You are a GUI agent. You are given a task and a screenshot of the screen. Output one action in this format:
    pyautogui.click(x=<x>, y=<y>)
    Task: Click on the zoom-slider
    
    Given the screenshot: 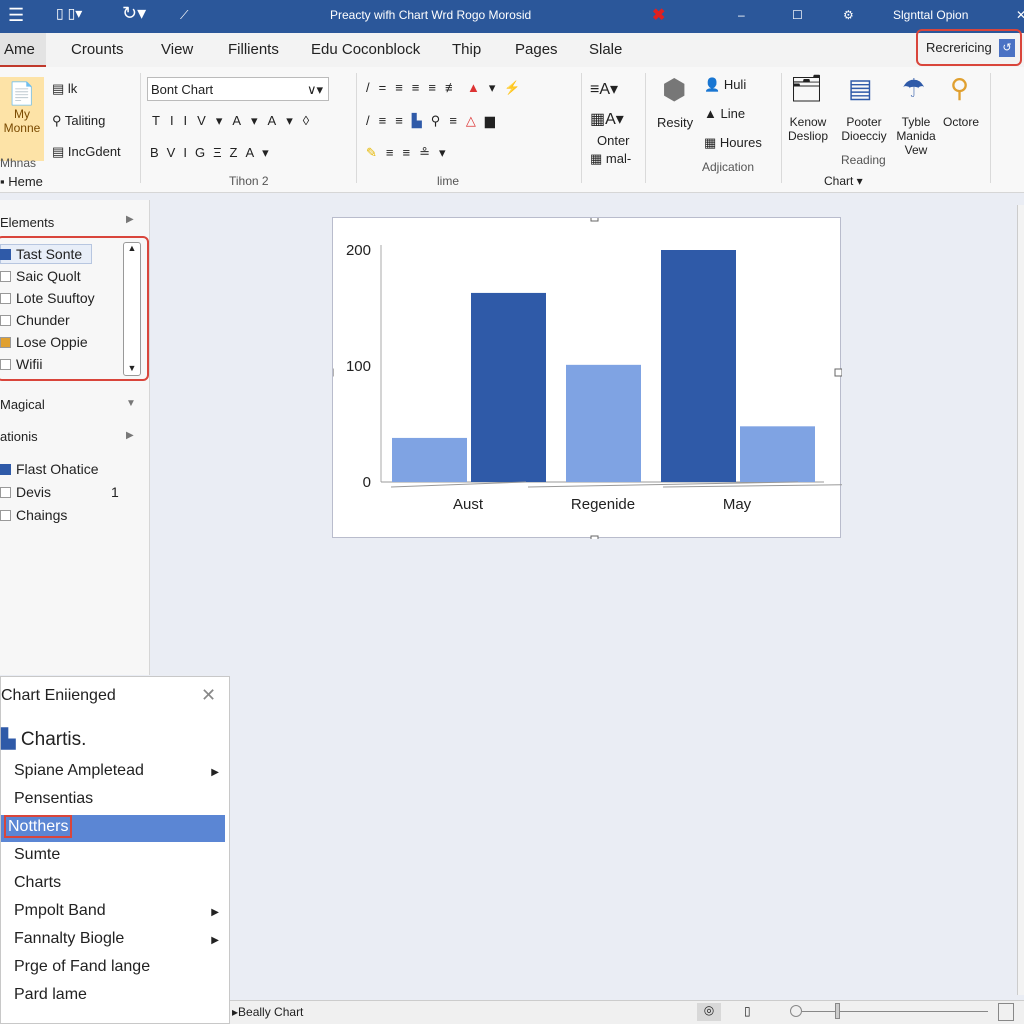 What is the action you would take?
    pyautogui.click(x=890, y=1011)
    